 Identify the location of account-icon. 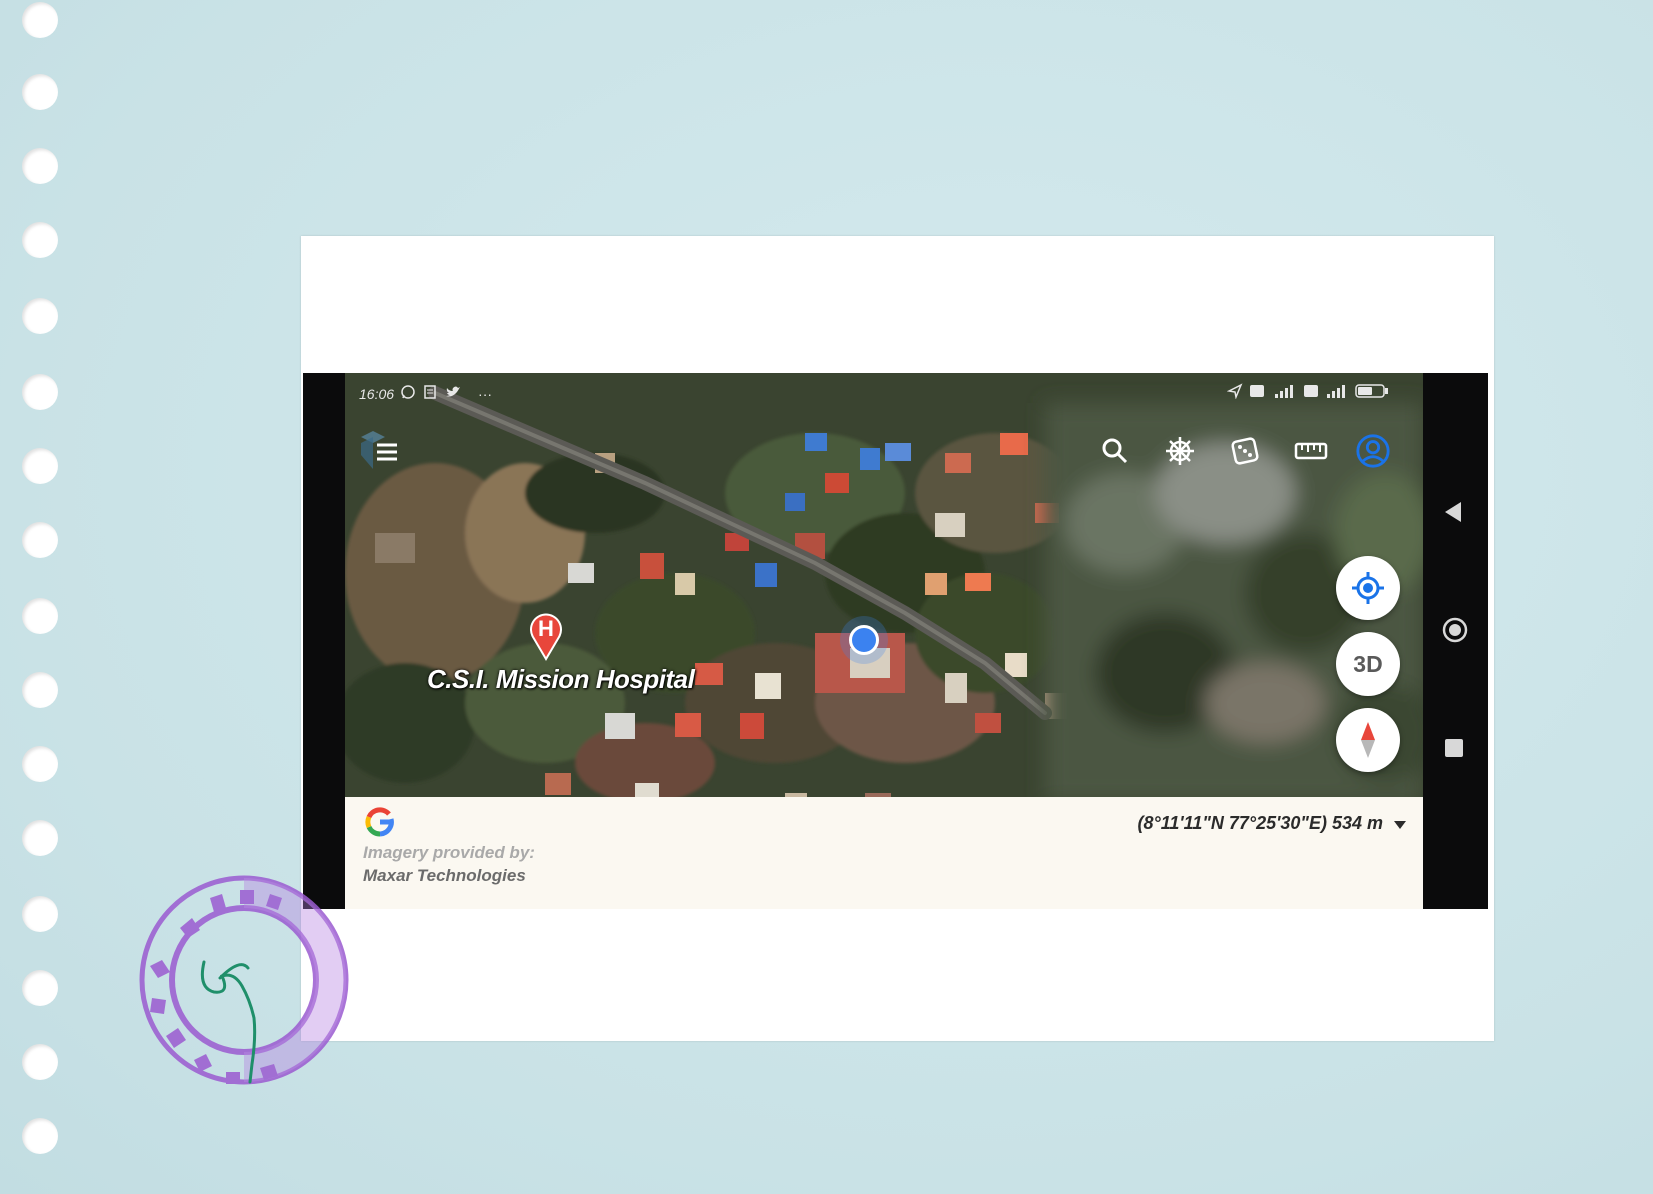
(1373, 451).